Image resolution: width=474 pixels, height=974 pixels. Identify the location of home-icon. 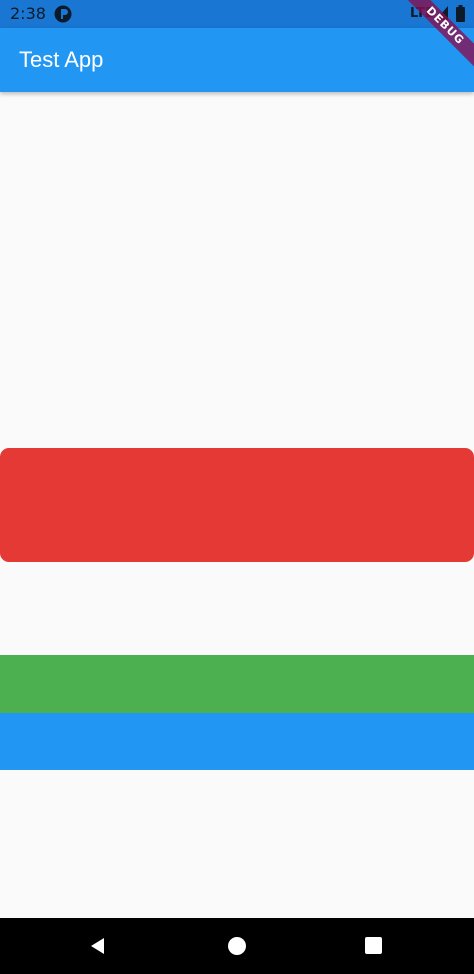
(237, 946).